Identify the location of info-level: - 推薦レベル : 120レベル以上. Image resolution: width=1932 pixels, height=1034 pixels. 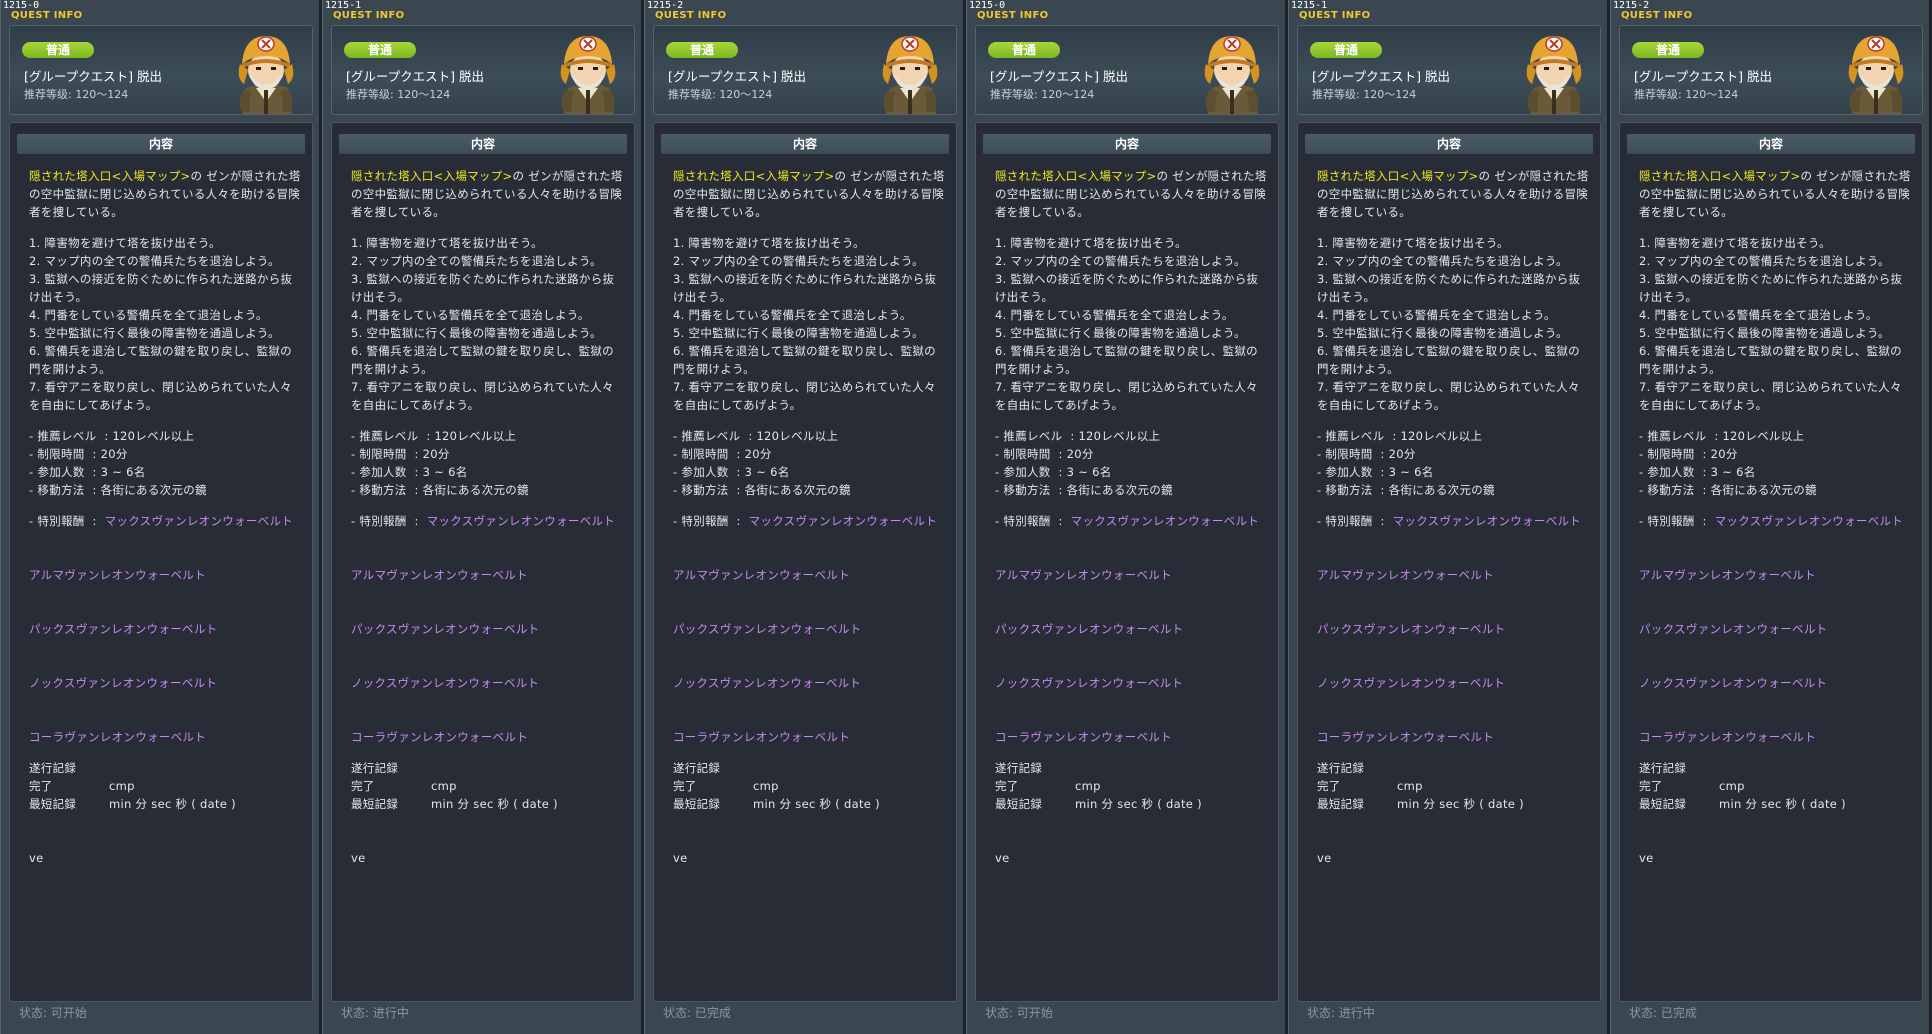
(756, 436).